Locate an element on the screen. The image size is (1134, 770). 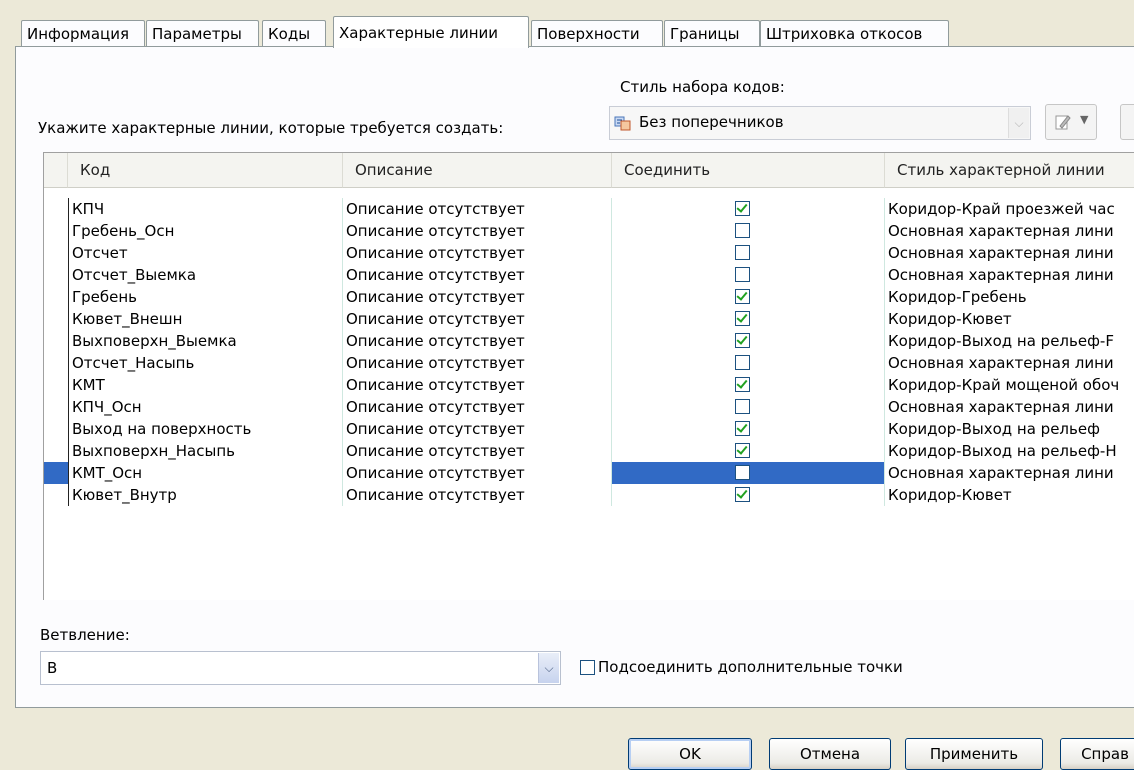
preview-button is located at coordinates (1127, 122).